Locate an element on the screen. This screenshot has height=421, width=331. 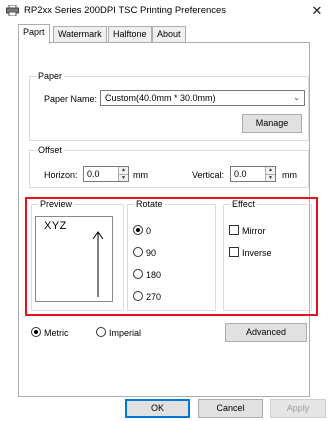
cancel-button: Cancel is located at coordinates (230, 408).